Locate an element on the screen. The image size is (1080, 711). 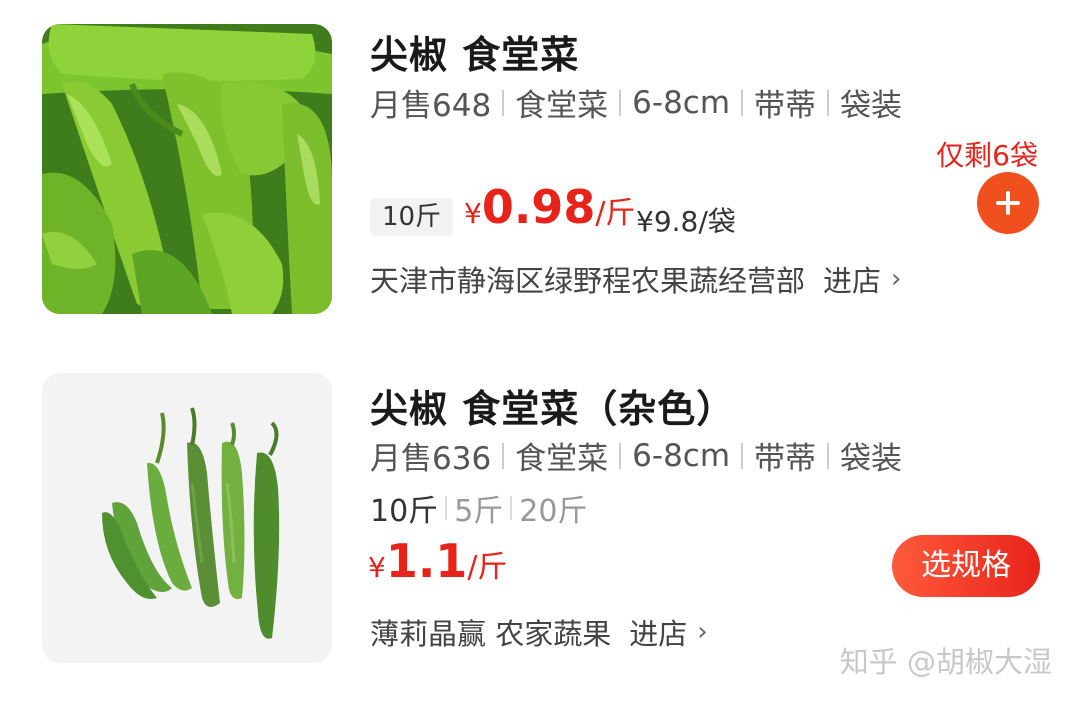
product-tags: 月售648 食堂菜 6-8cm 带蒂 袋装 is located at coordinates (636, 102).